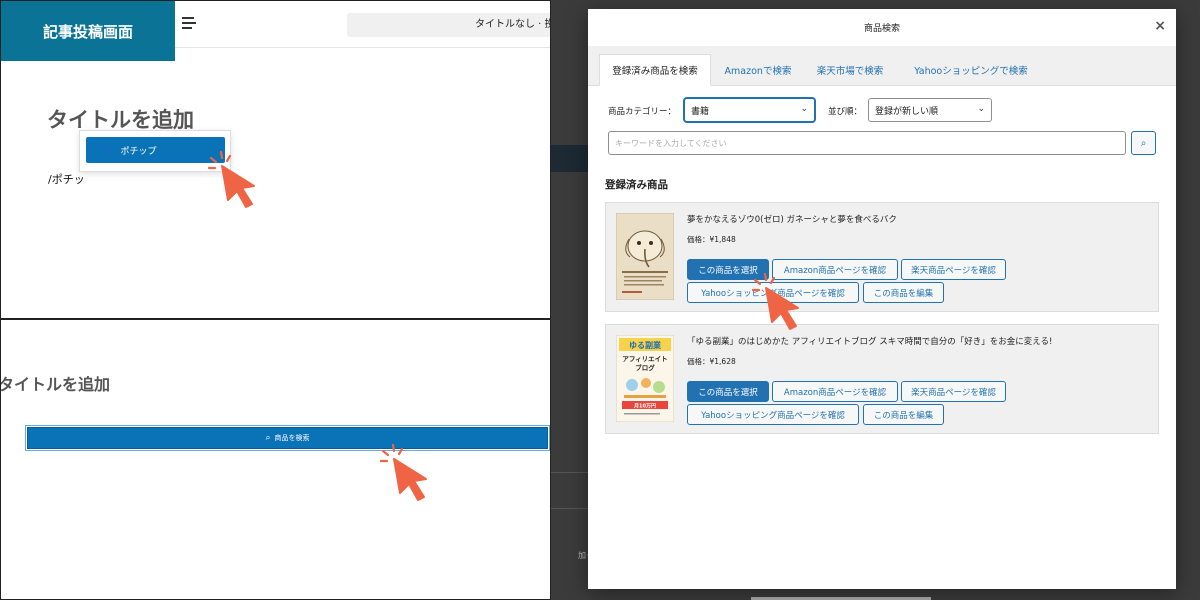 The image size is (1200, 600). Describe the element at coordinates (845, 112) in the screenshot. I see `sort-label: 並び順：` at that location.